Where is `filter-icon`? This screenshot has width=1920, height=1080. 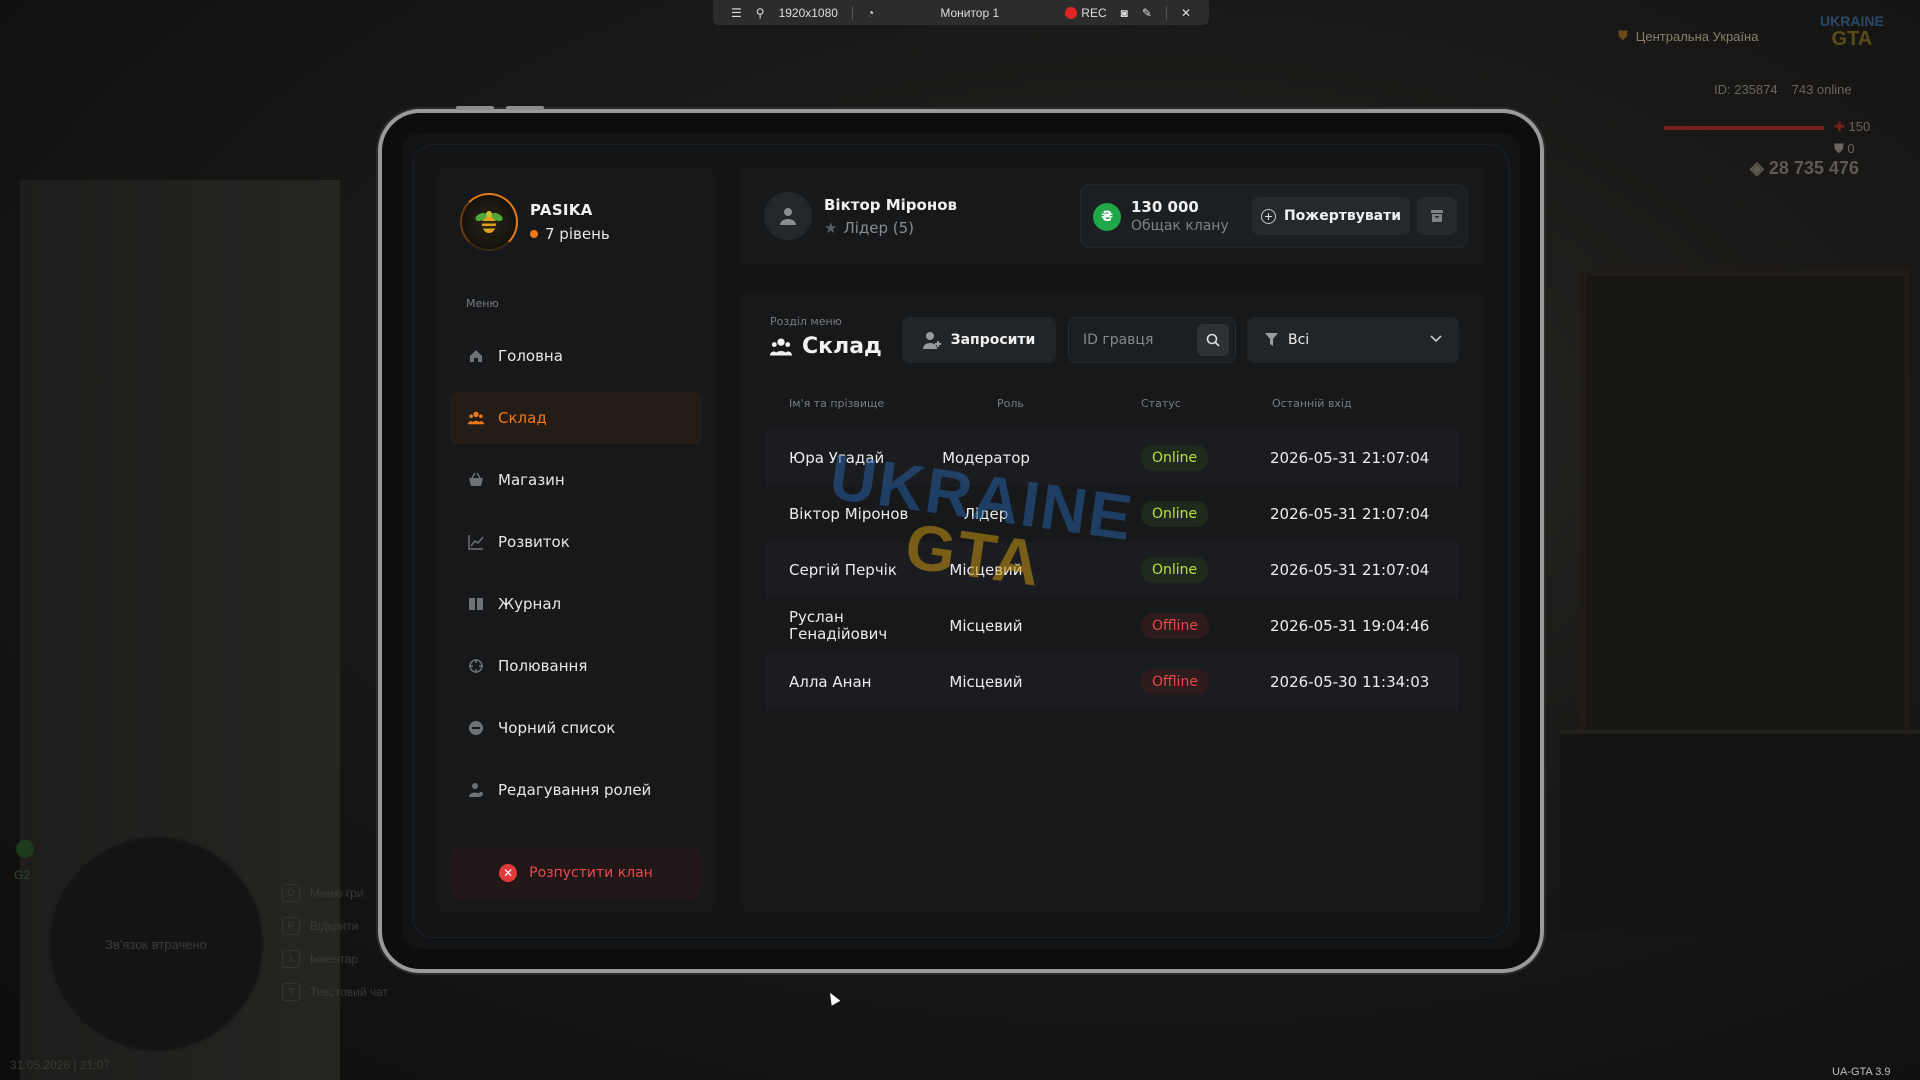 filter-icon is located at coordinates (1271, 339).